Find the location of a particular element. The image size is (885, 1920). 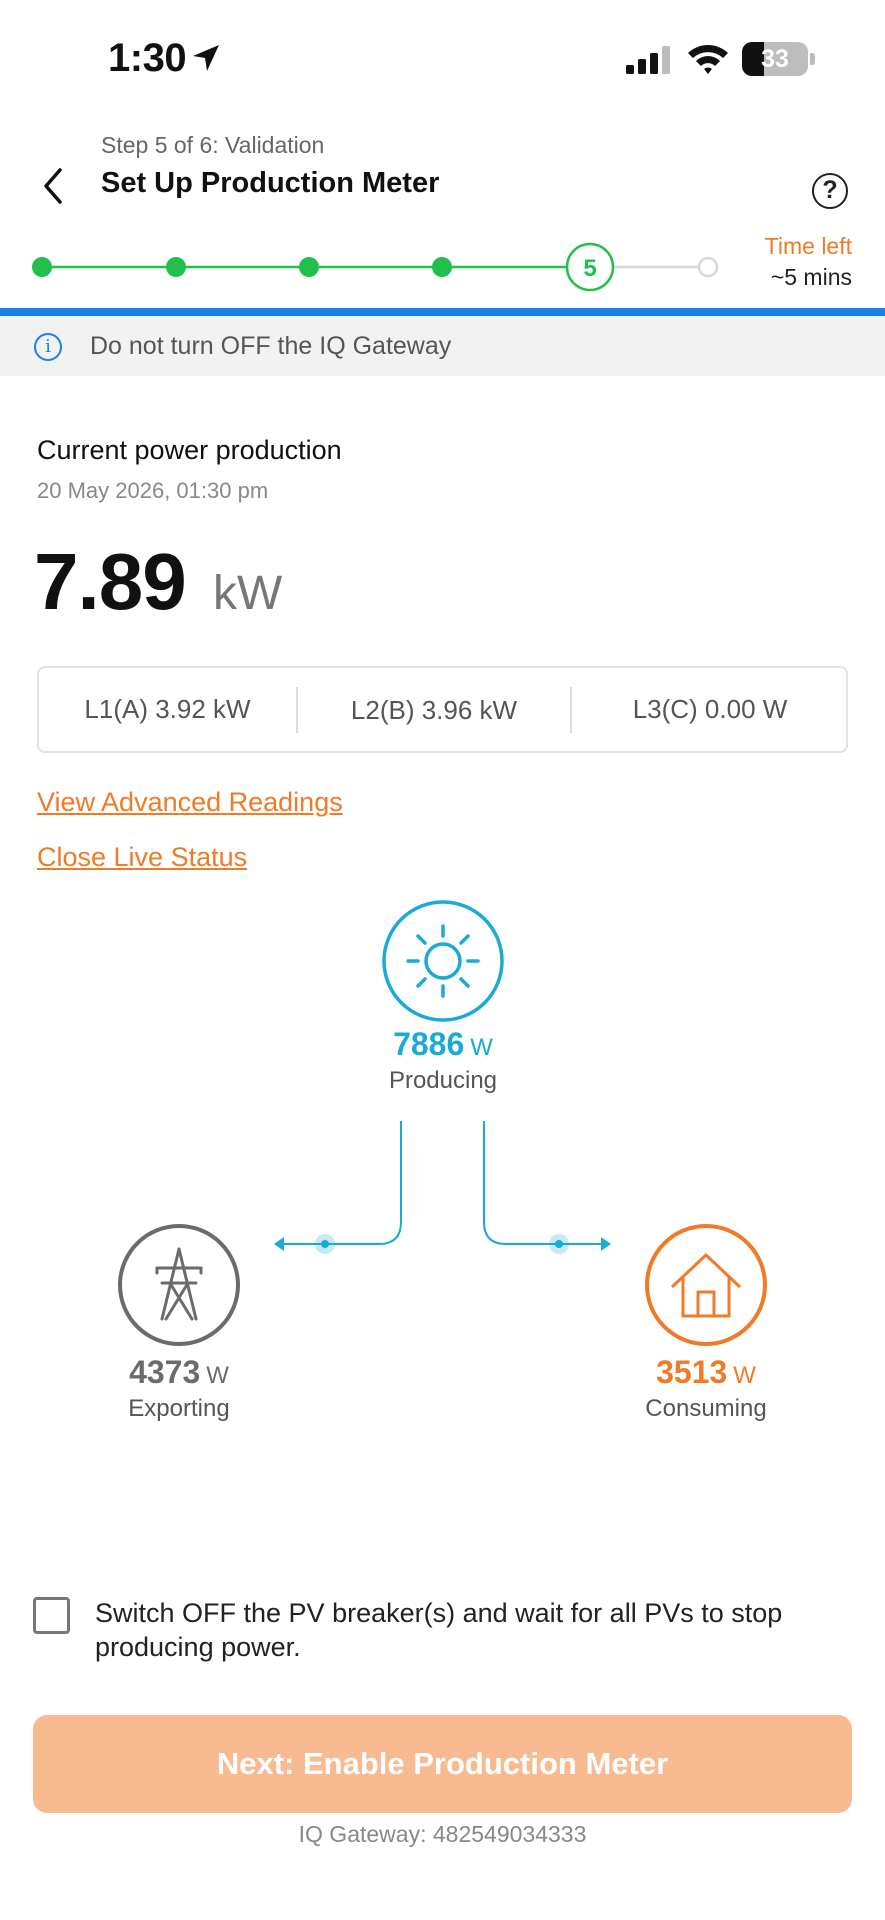

flow-arrow-left is located at coordinates (279, 1244).